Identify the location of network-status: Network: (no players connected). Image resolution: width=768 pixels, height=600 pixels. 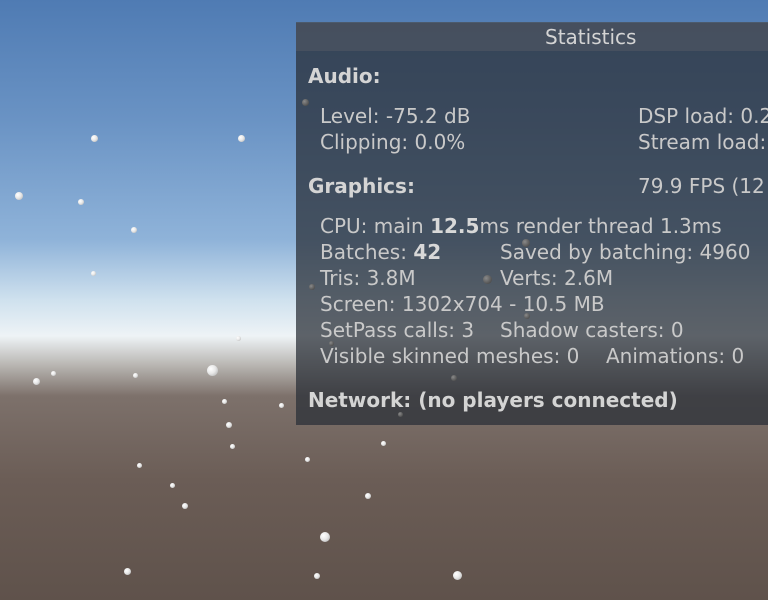
(493, 400).